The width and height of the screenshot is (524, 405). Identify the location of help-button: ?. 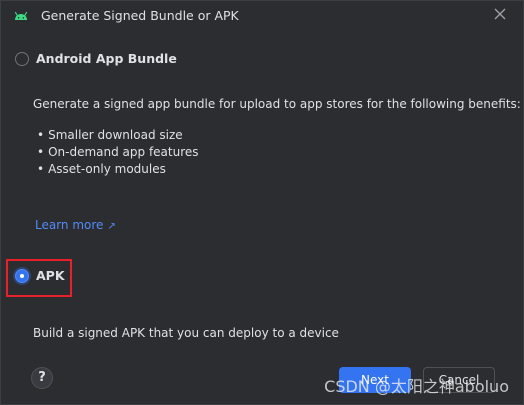
(42, 378).